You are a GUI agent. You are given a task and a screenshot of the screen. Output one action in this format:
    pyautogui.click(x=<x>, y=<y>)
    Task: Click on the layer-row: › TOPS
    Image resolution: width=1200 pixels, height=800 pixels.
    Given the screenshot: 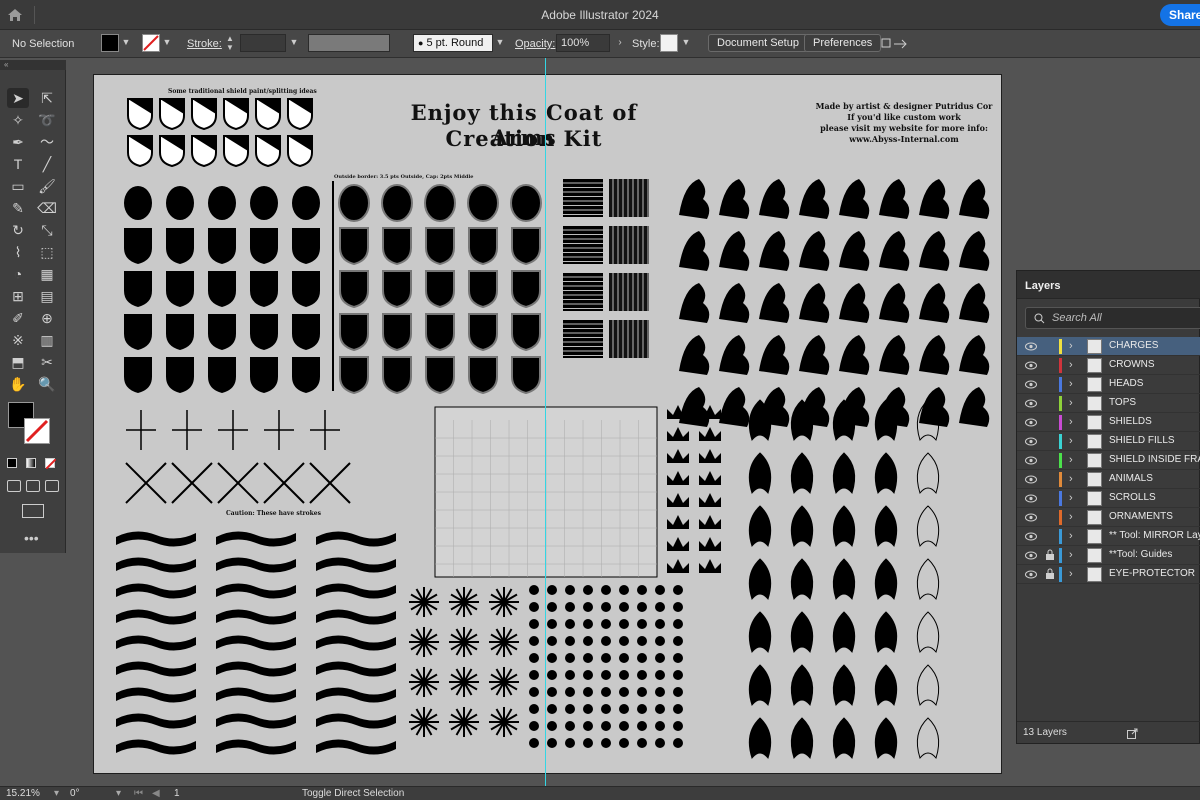 What is the action you would take?
    pyautogui.click(x=1108, y=403)
    